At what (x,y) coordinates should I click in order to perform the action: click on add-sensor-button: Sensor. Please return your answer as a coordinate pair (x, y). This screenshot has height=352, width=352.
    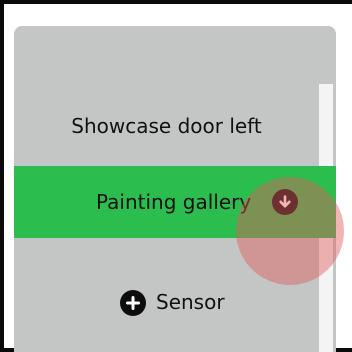
    Looking at the image, I should click on (166, 304).